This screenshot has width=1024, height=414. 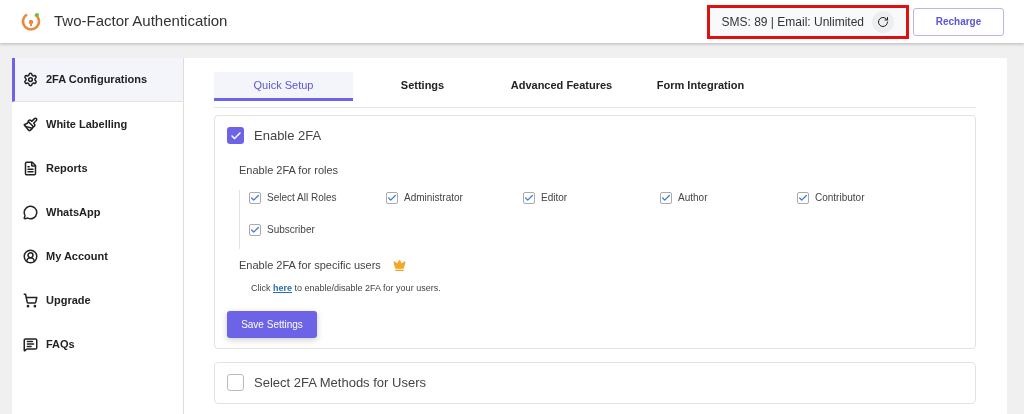 I want to click on role-label: Select All Roles, so click(x=302, y=198).